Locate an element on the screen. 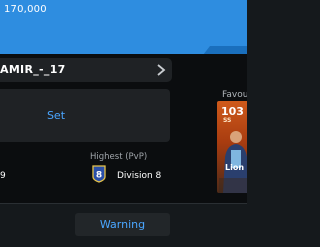 The image size is (320, 247). chevron-right-icon is located at coordinates (161, 70).